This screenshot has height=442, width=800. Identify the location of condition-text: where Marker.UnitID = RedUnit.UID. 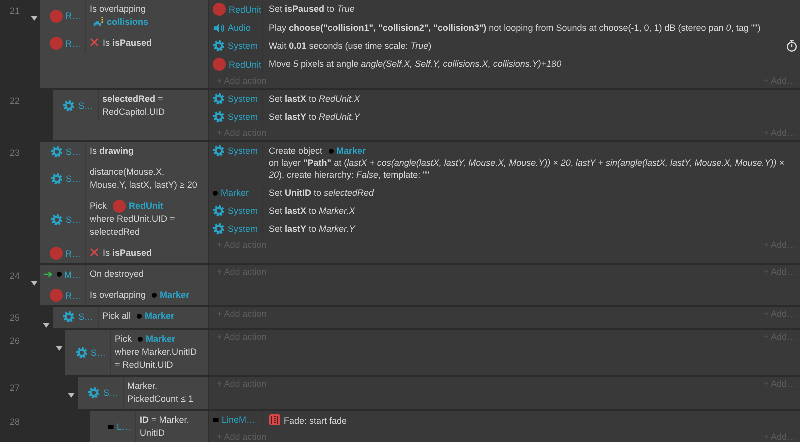
(156, 359).